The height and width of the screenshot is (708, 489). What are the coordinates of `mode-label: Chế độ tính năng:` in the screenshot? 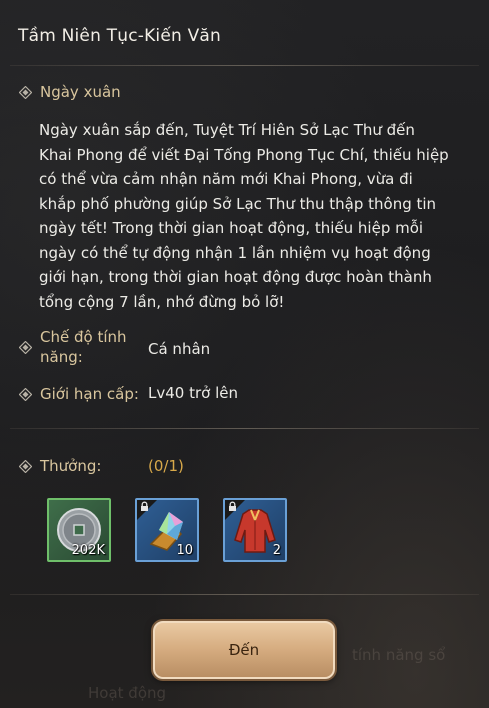 It's located at (83, 347).